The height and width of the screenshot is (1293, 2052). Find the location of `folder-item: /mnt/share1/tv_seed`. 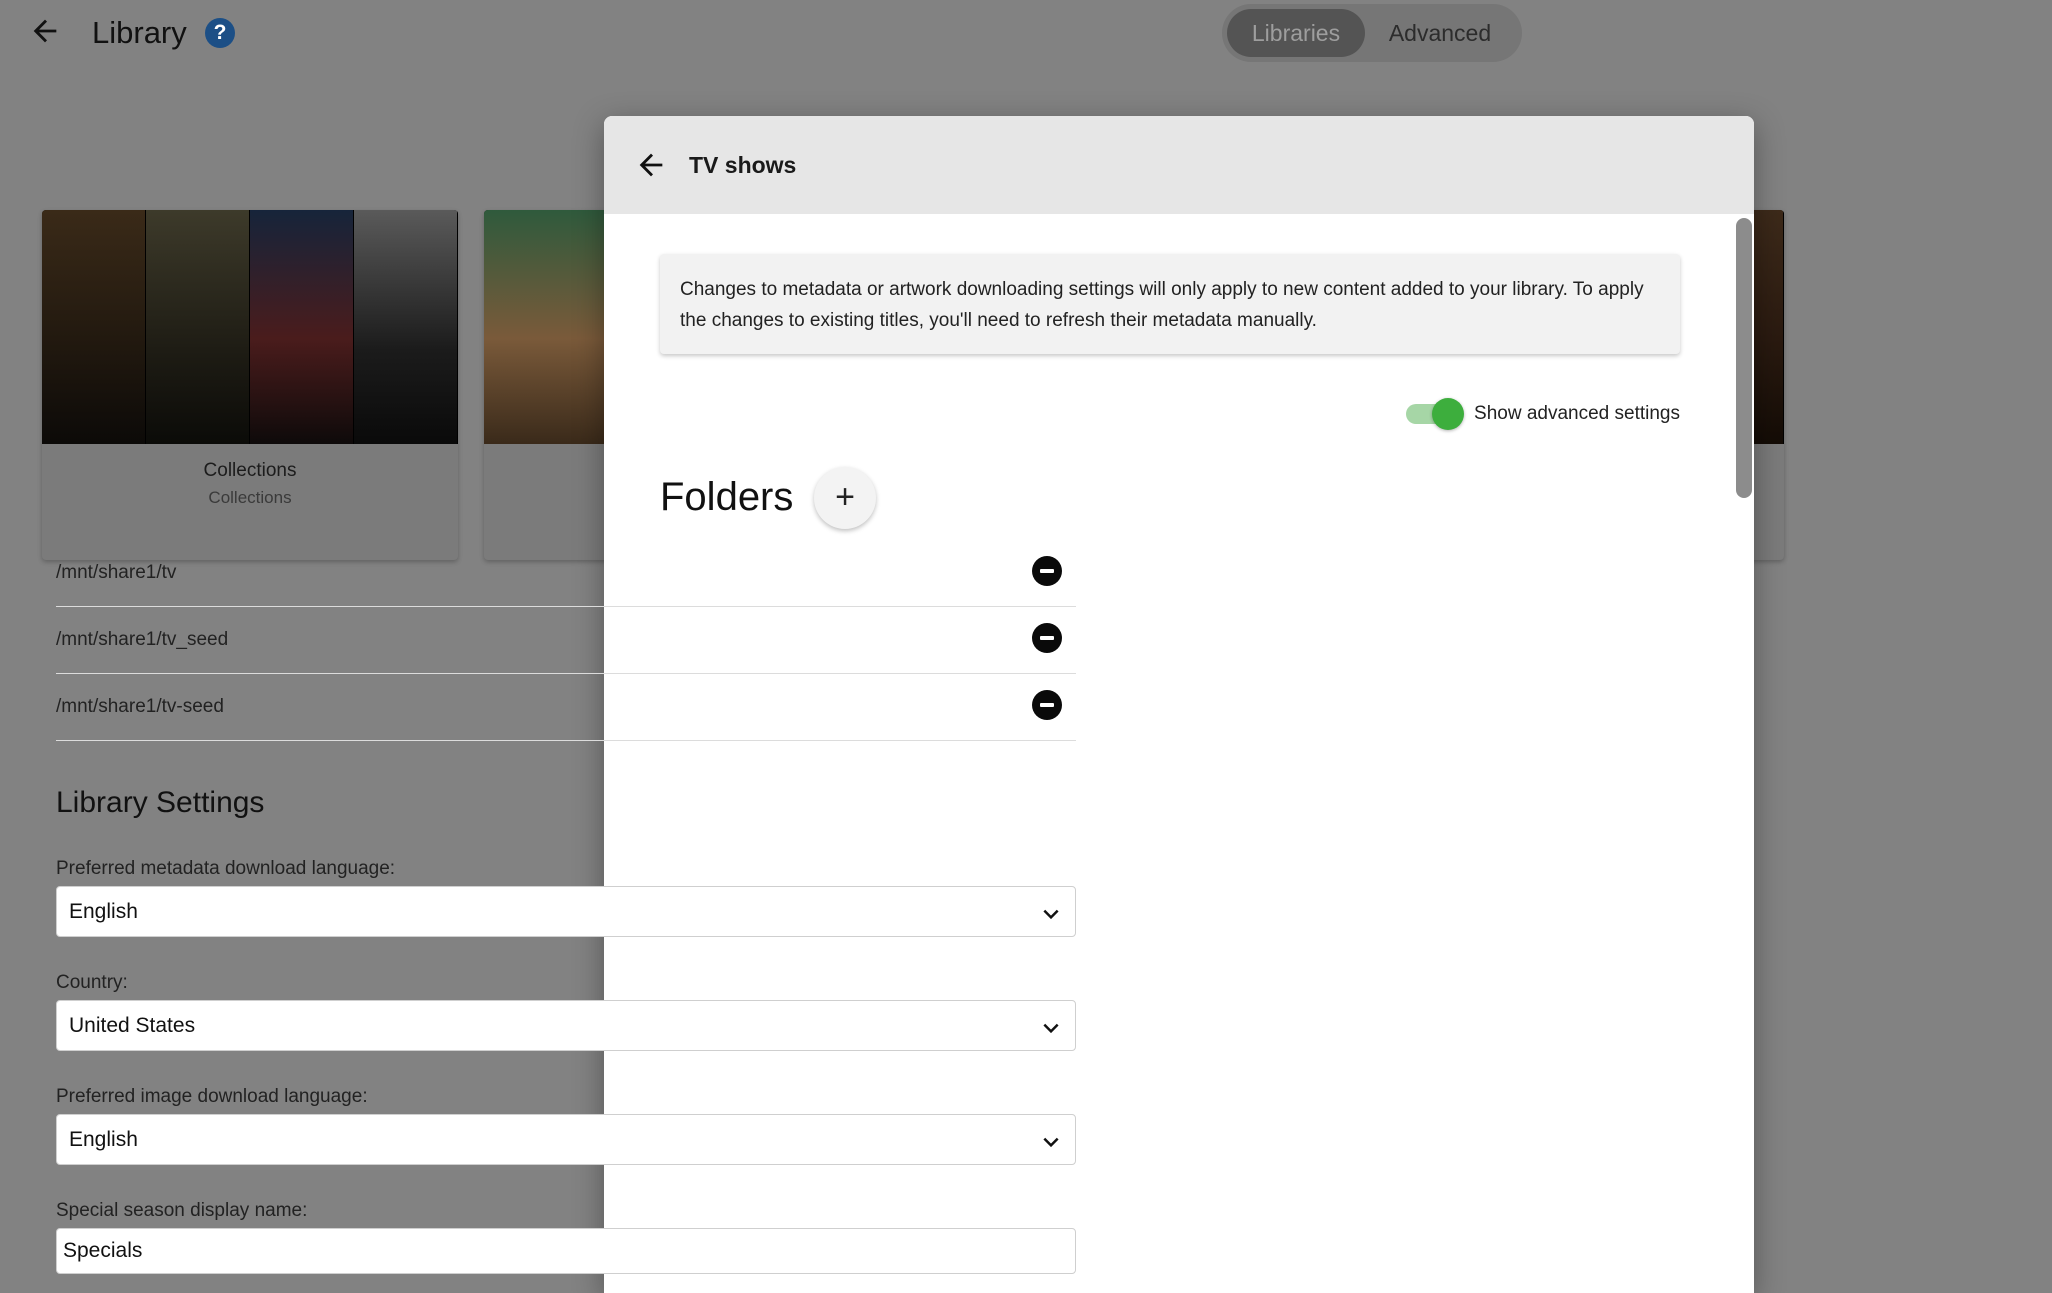

folder-item: /mnt/share1/tv_seed is located at coordinates (566, 640).